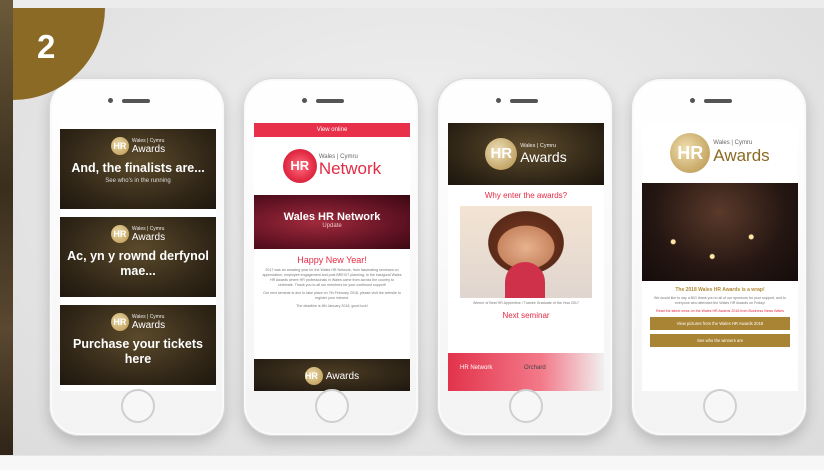 The width and height of the screenshot is (824, 470). What do you see at coordinates (526, 195) in the screenshot?
I see `why-enter-heading: Why enter the awards?` at bounding box center [526, 195].